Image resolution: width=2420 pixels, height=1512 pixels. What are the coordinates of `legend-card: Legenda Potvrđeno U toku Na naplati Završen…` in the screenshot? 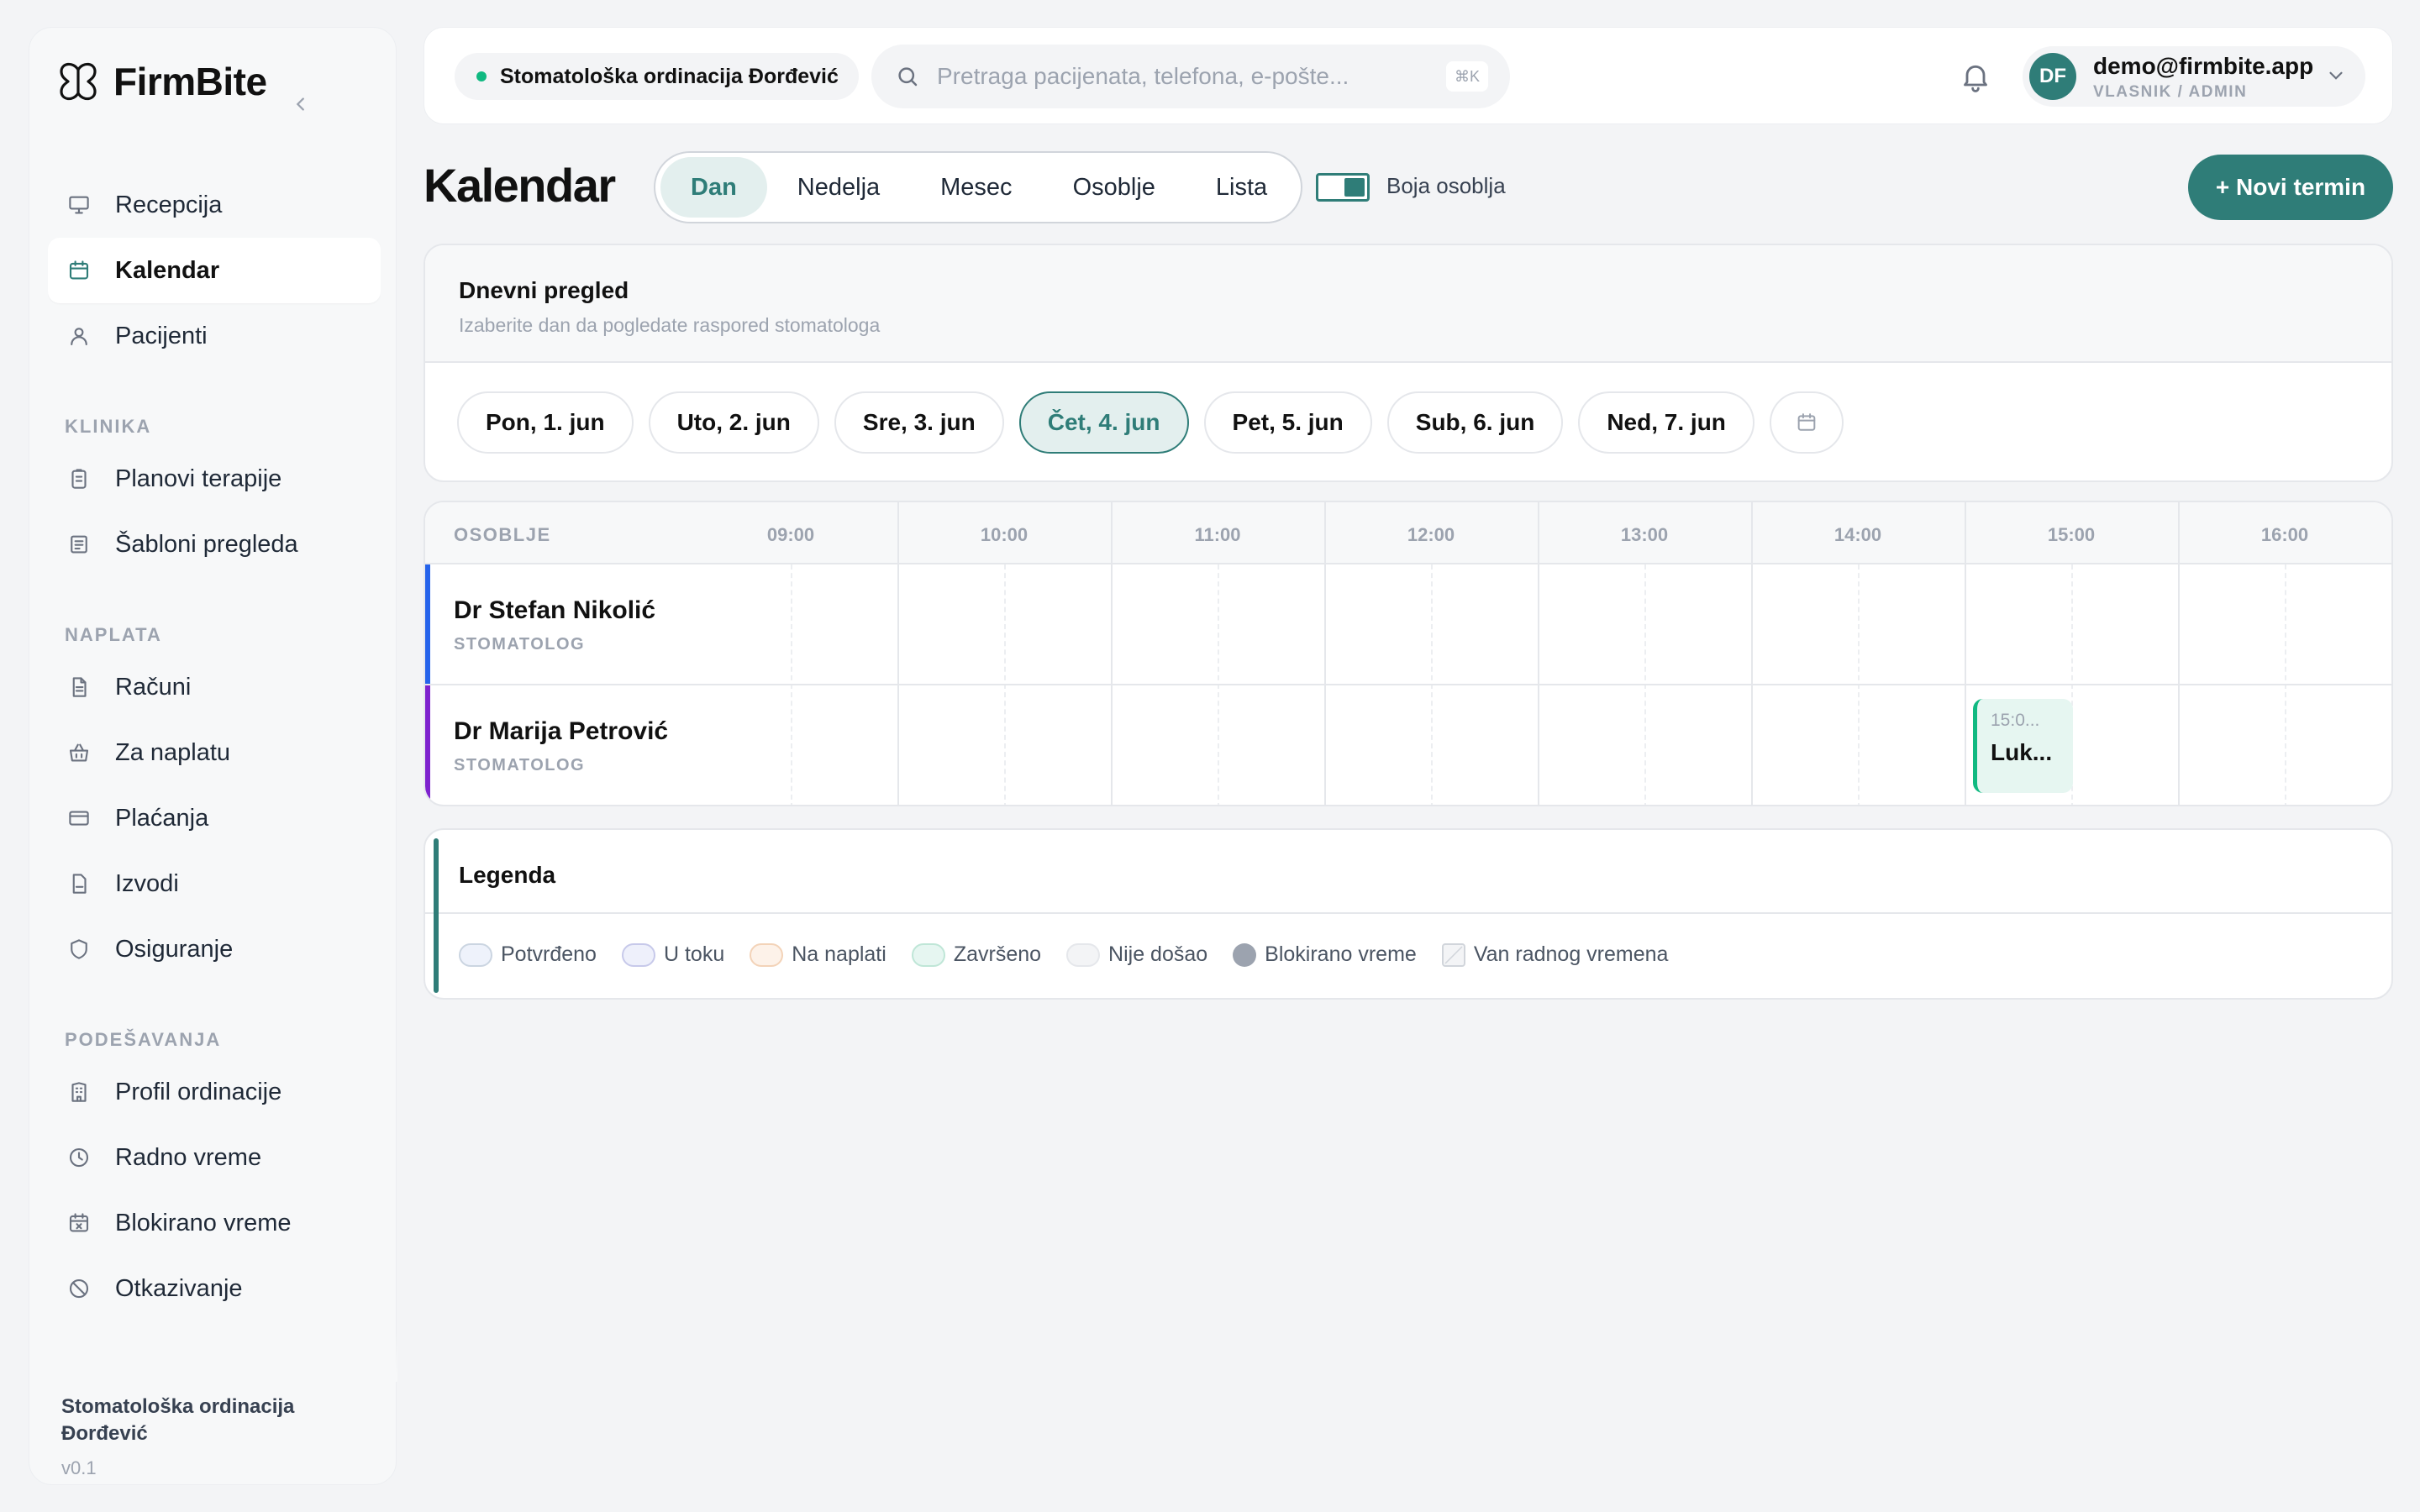 It's located at (1408, 914).